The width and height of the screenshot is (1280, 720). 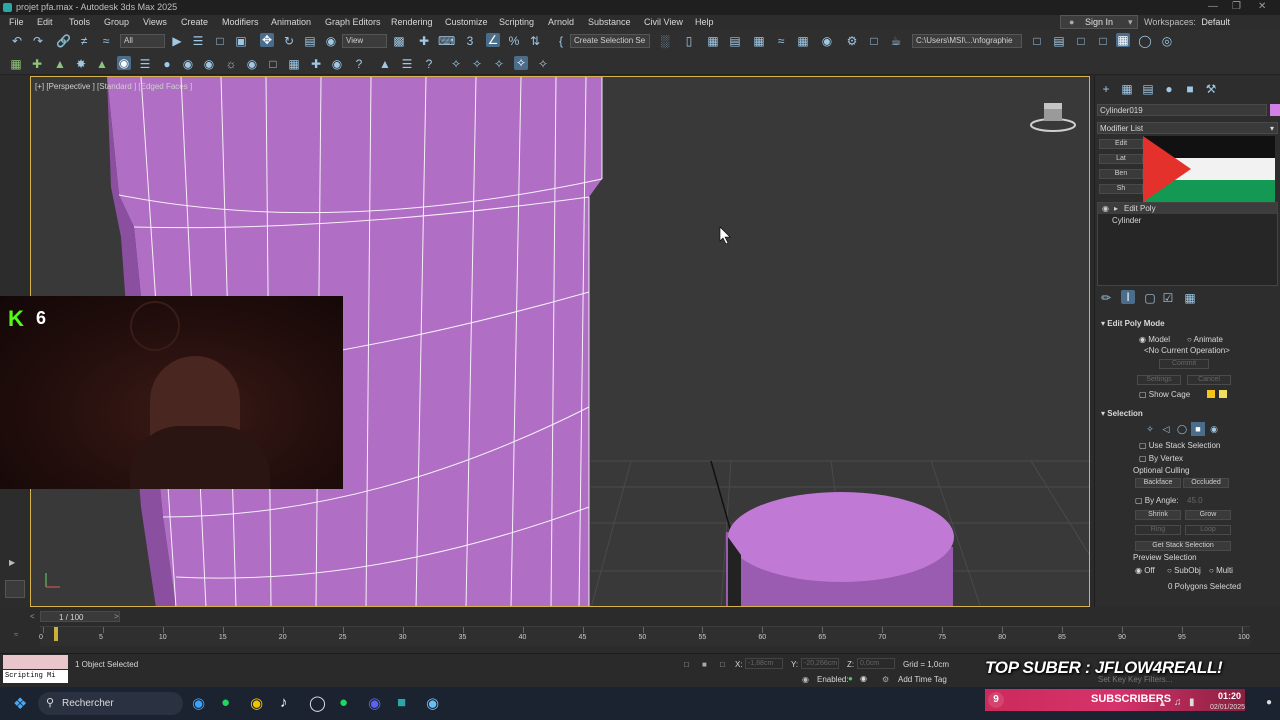 What do you see at coordinates (499, 64) in the screenshot?
I see `face-snap-icon: ✧` at bounding box center [499, 64].